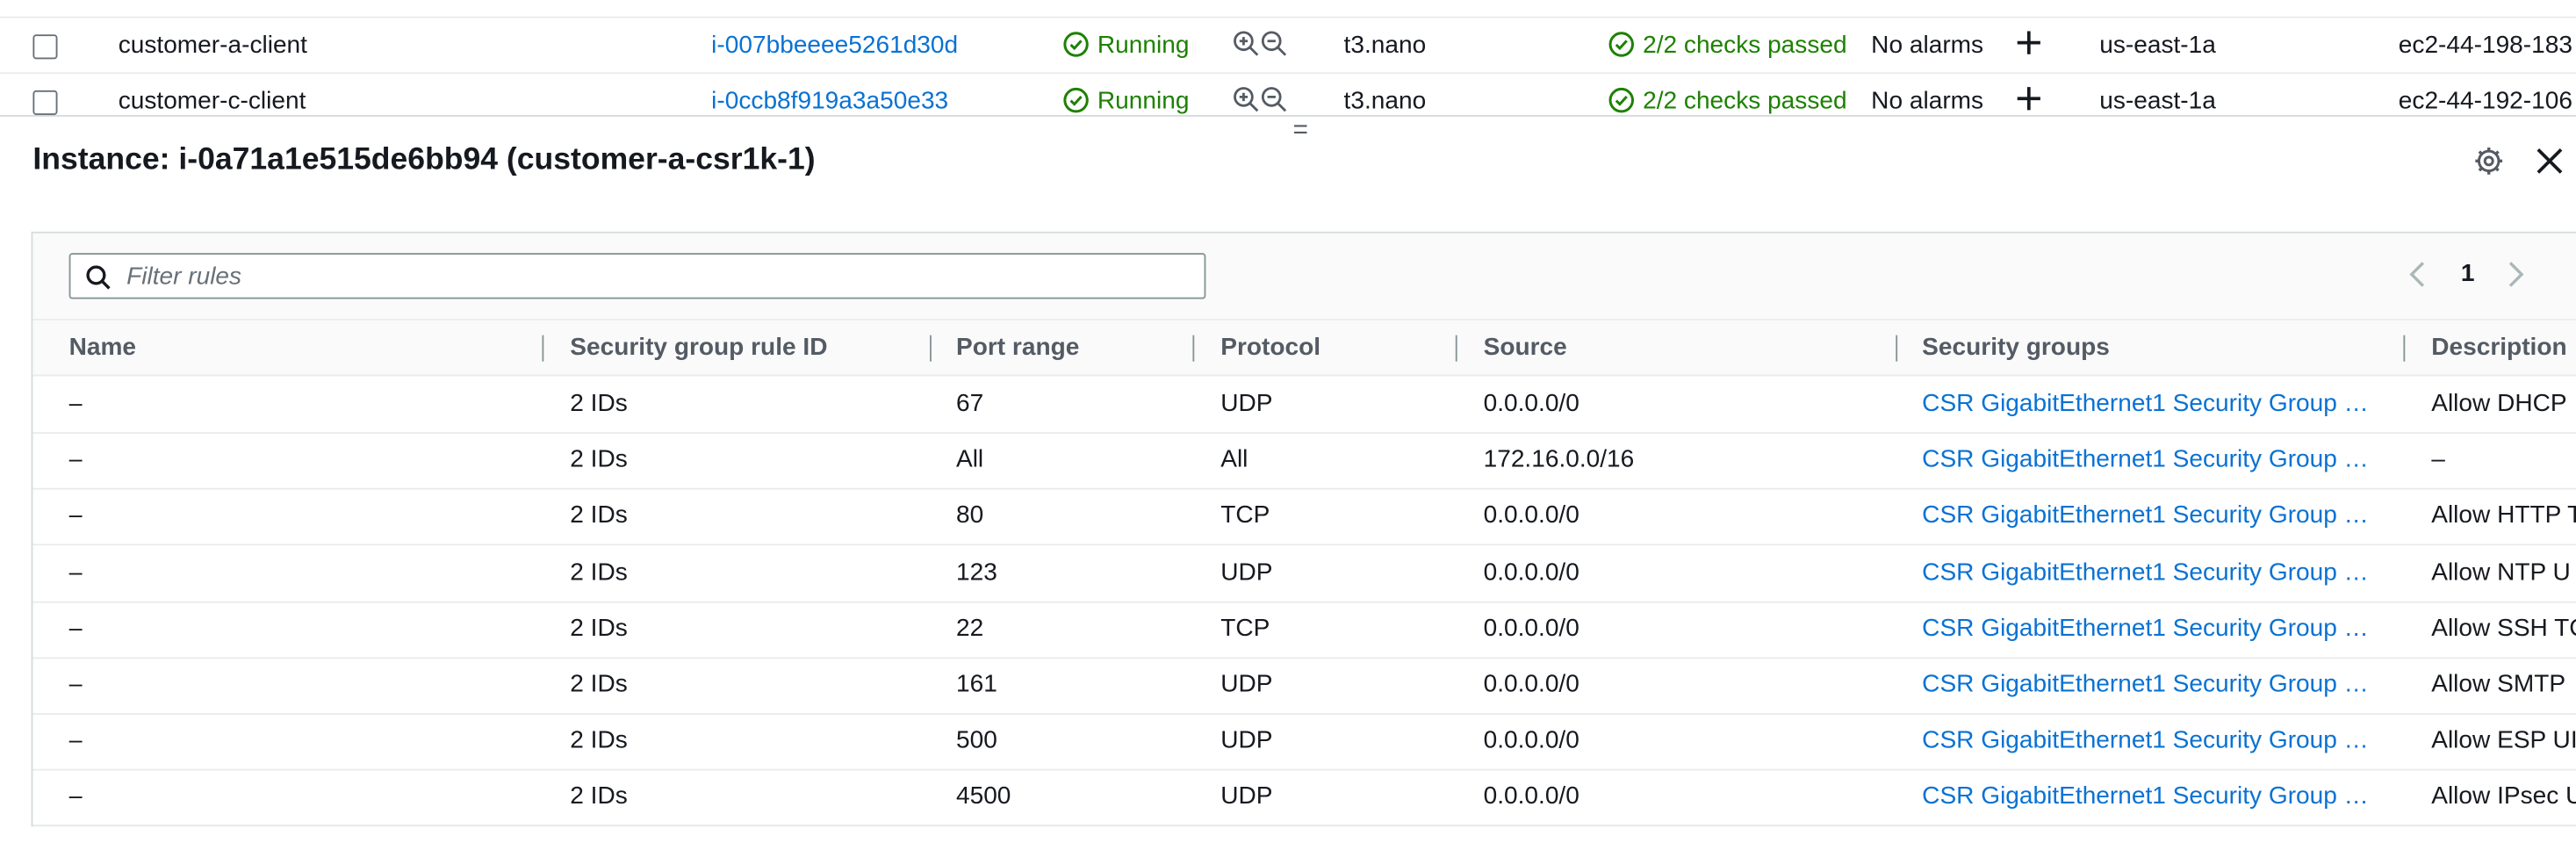  Describe the element at coordinates (969, 460) in the screenshot. I see `rule-port-range: All` at that location.